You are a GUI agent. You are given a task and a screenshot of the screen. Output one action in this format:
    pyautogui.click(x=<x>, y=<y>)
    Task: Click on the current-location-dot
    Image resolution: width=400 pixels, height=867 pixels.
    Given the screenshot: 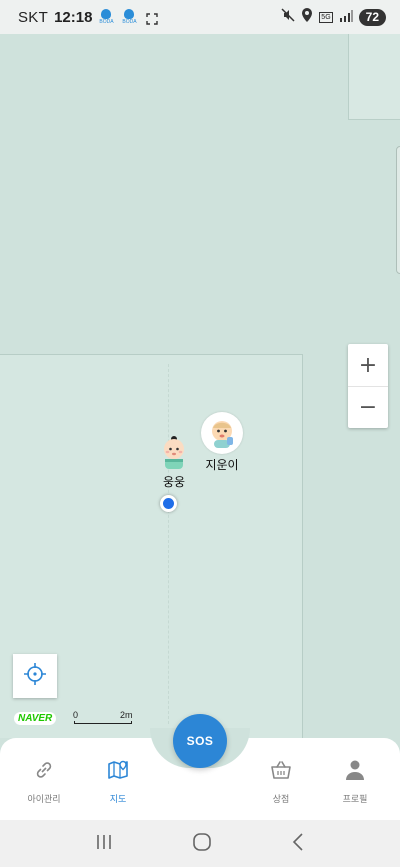 What is the action you would take?
    pyautogui.click(x=168, y=503)
    